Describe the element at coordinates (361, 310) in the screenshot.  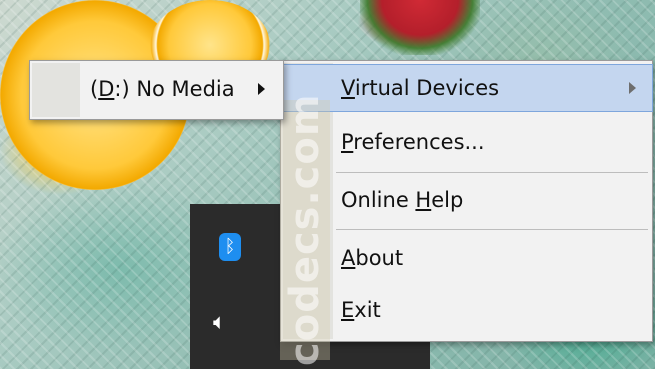
I see `menu-item-label: Exit` at that location.